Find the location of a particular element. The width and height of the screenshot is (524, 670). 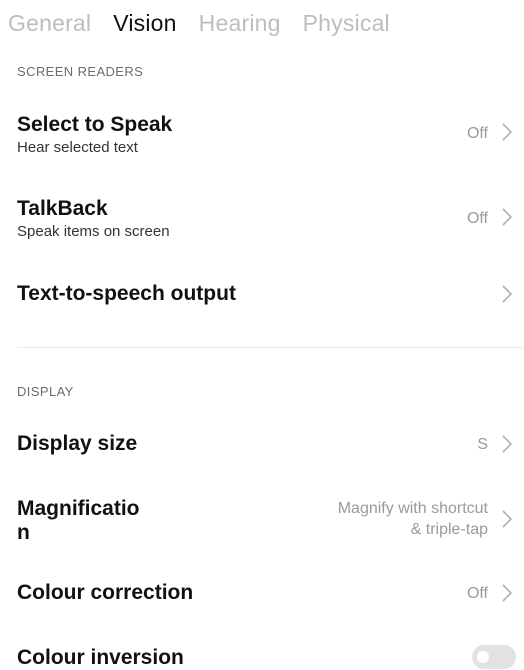

colour-inversion-toggle is located at coordinates (494, 657).